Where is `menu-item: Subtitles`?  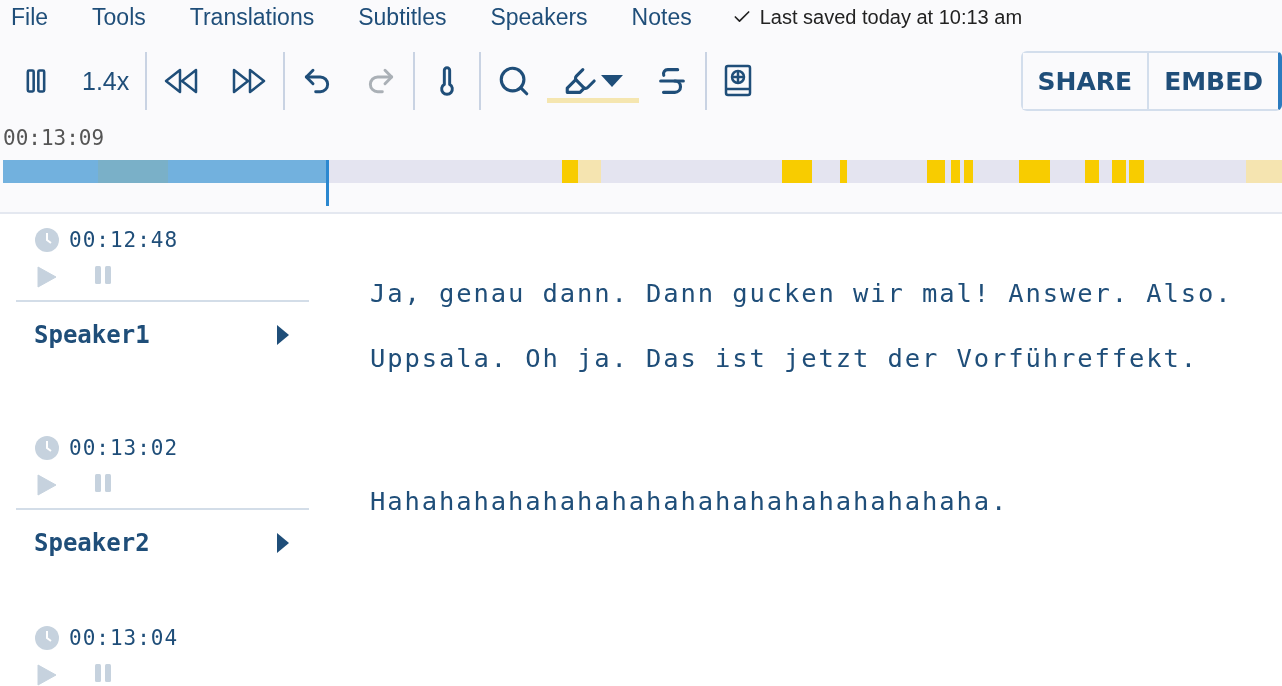 menu-item: Subtitles is located at coordinates (402, 17).